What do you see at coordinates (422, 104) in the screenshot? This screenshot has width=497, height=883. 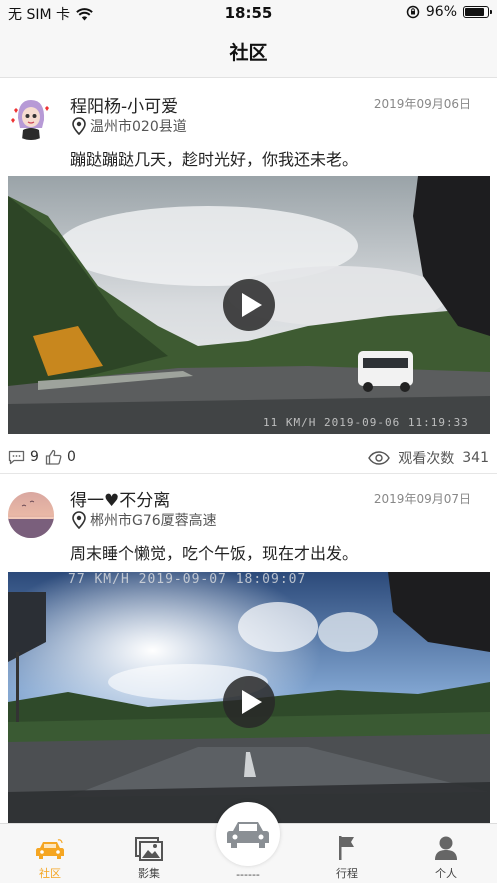 I see `post-date: 2019年09月06日` at bounding box center [422, 104].